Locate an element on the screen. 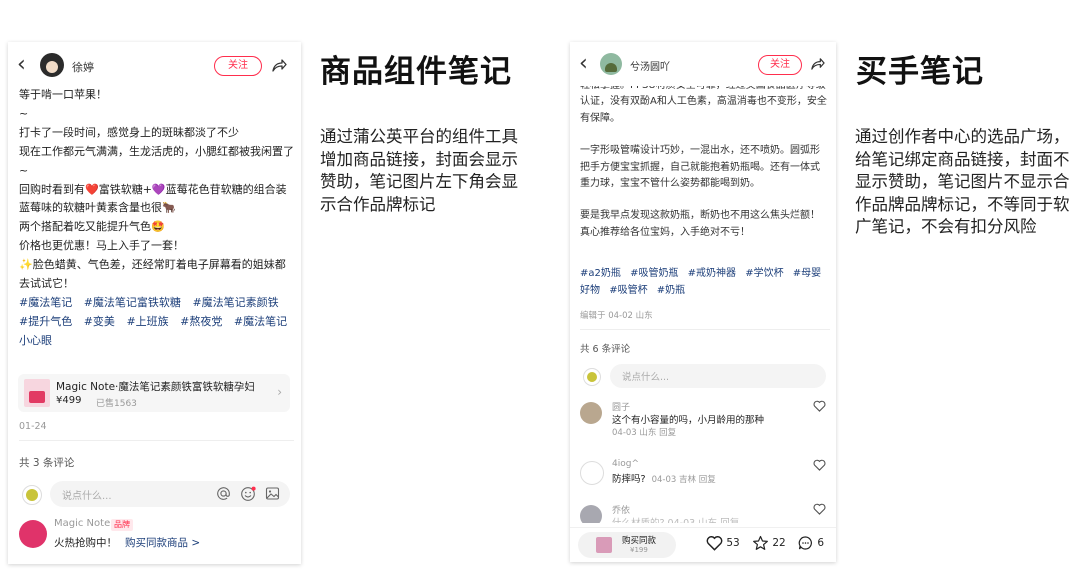  buy-same-product-link: 购买同款商品 > is located at coordinates (162, 543).